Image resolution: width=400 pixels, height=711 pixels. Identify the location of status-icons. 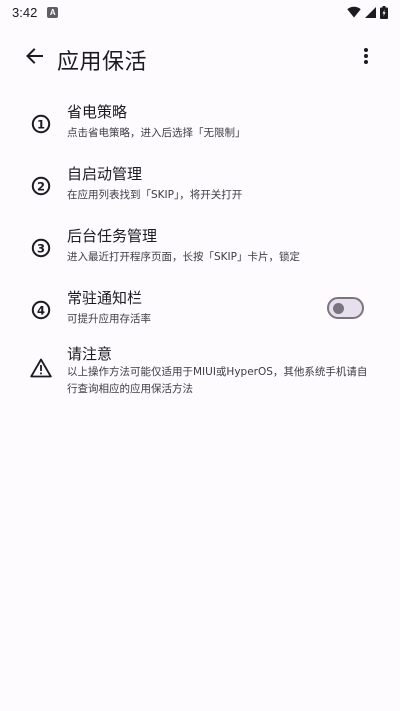
(367, 12).